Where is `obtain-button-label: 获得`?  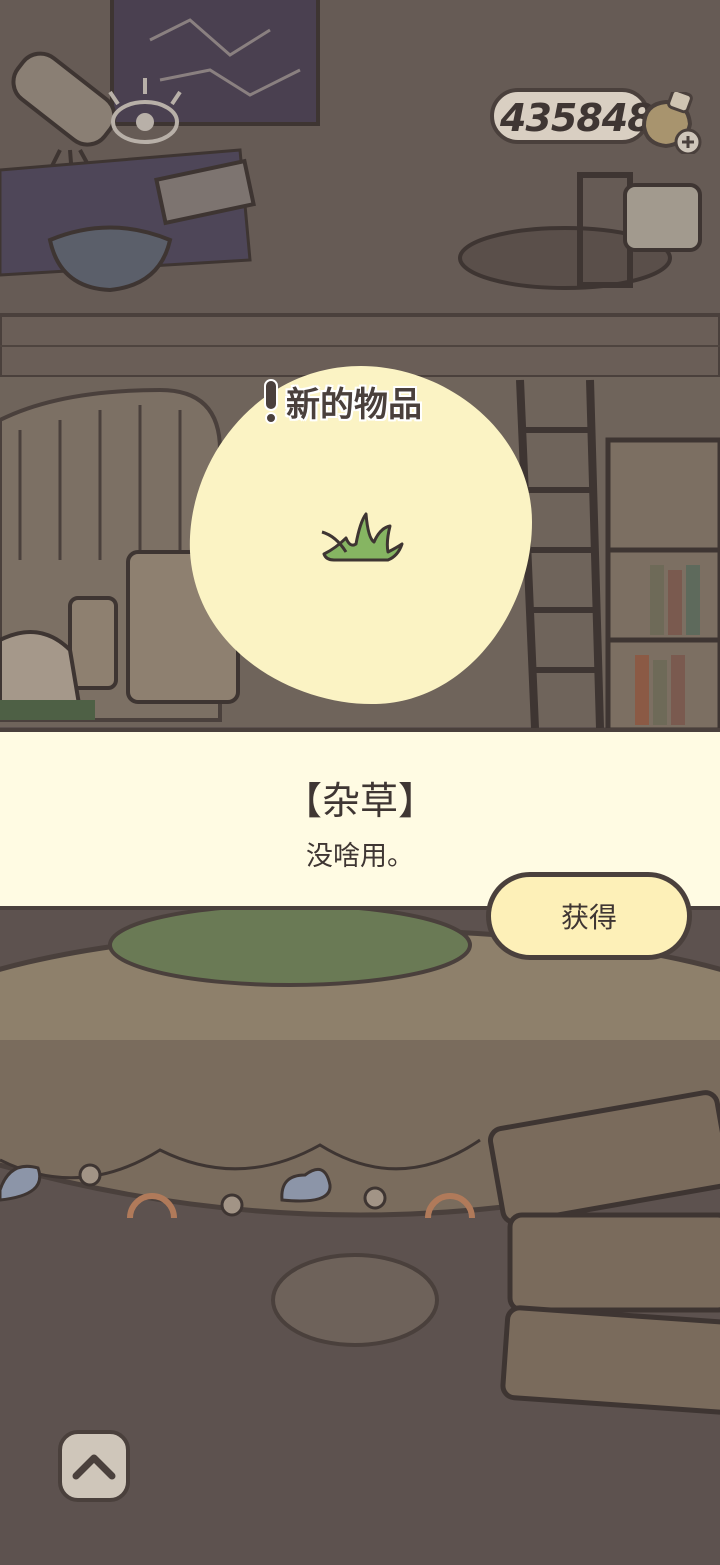
obtain-button-label: 获得 is located at coordinates (588, 917).